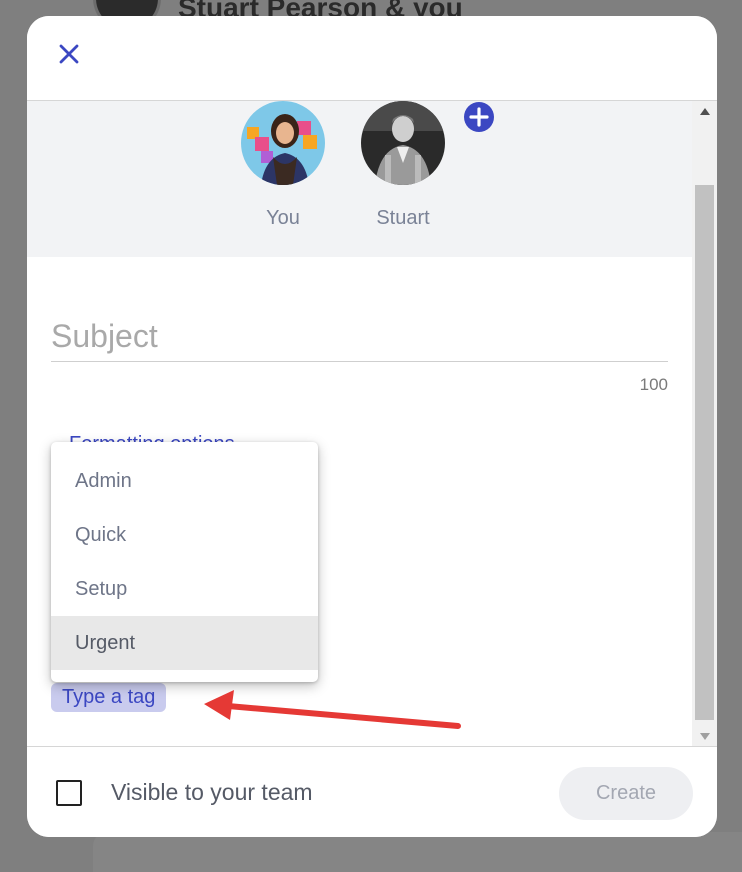 The image size is (742, 872). What do you see at coordinates (184, 643) in the screenshot?
I see `tag-option-urgent: Urgent` at bounding box center [184, 643].